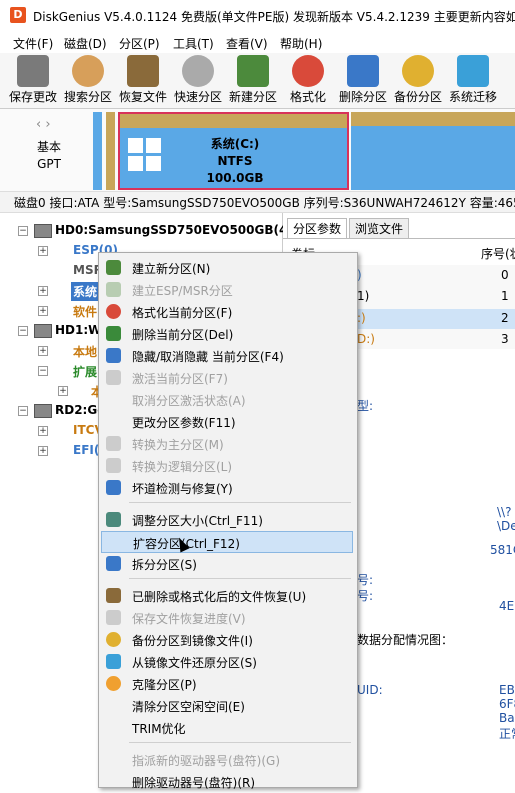 The height and width of the screenshot is (793, 515). I want to click on menu-activate-partition: 激活当前分区(F7), so click(227, 378).